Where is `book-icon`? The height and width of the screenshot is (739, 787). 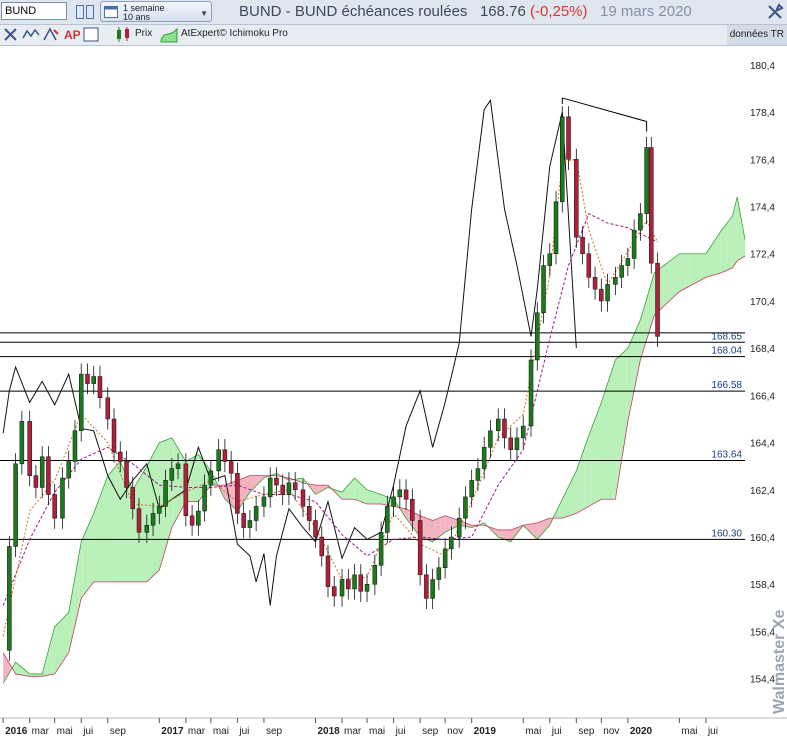 book-icon is located at coordinates (85, 12).